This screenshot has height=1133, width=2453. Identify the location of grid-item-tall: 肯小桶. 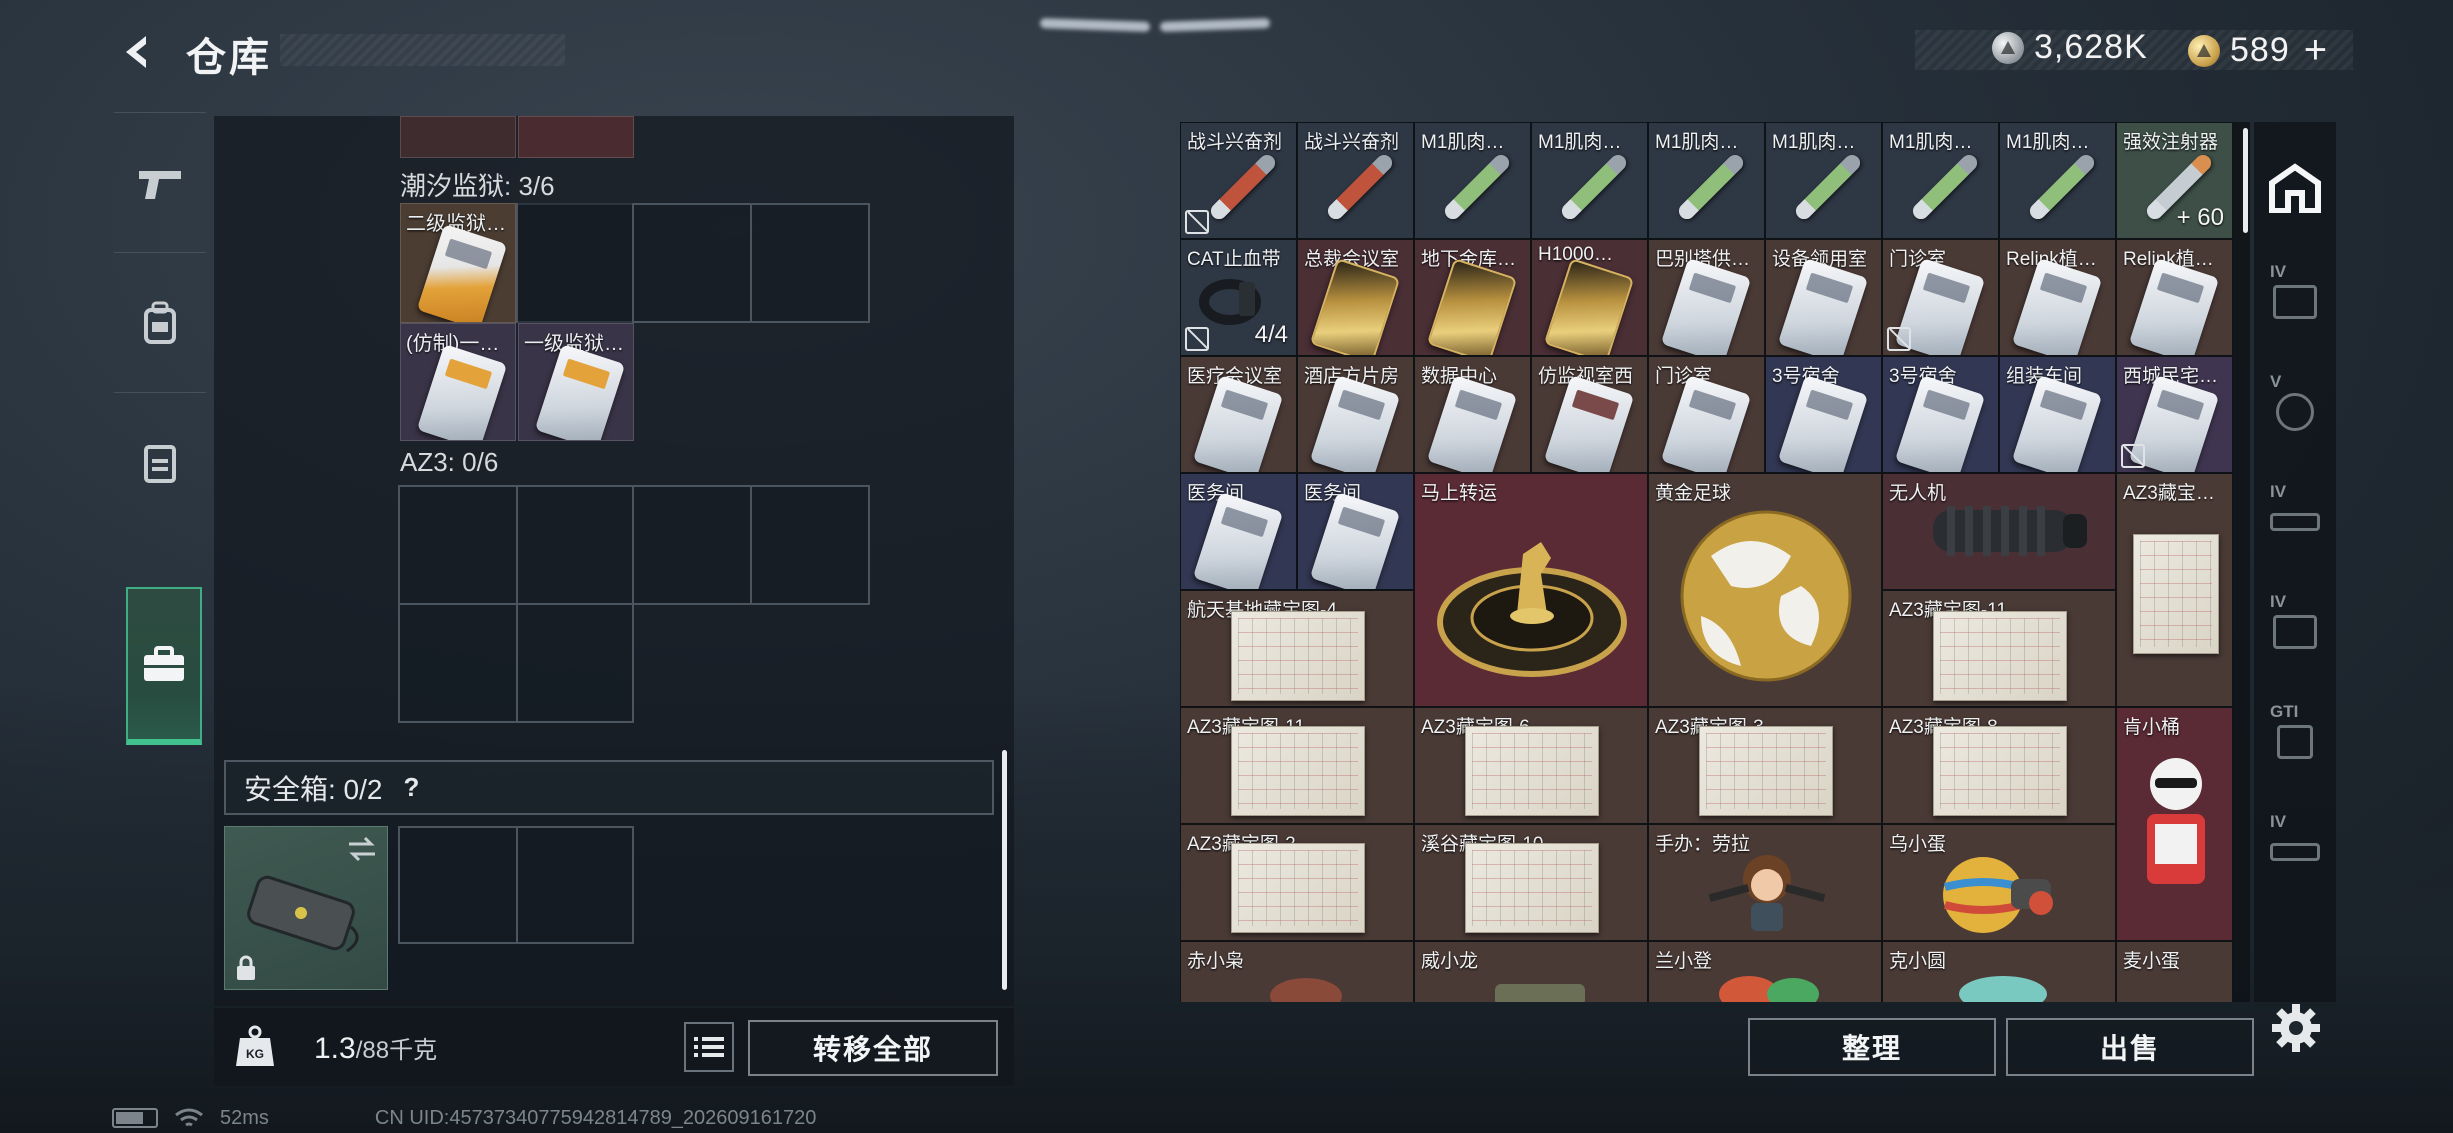
(2174, 824).